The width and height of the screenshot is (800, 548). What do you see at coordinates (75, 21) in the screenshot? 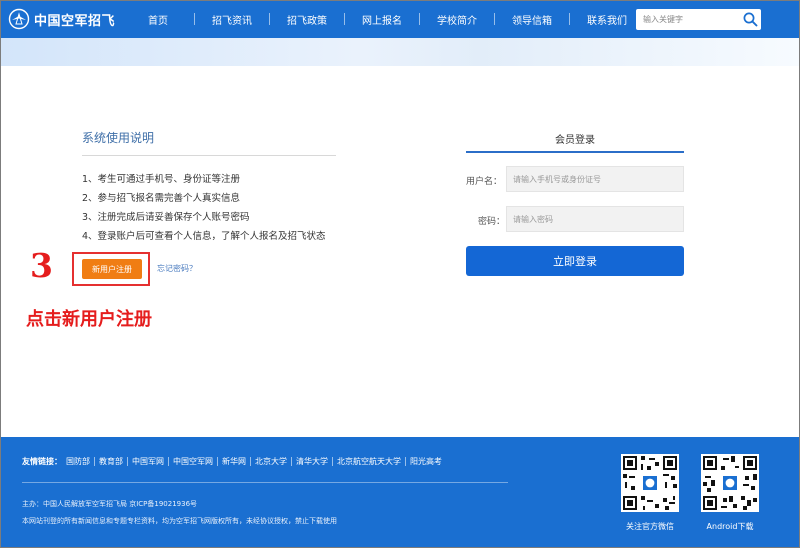
I see `logo-text: 中国空军招飞` at bounding box center [75, 21].